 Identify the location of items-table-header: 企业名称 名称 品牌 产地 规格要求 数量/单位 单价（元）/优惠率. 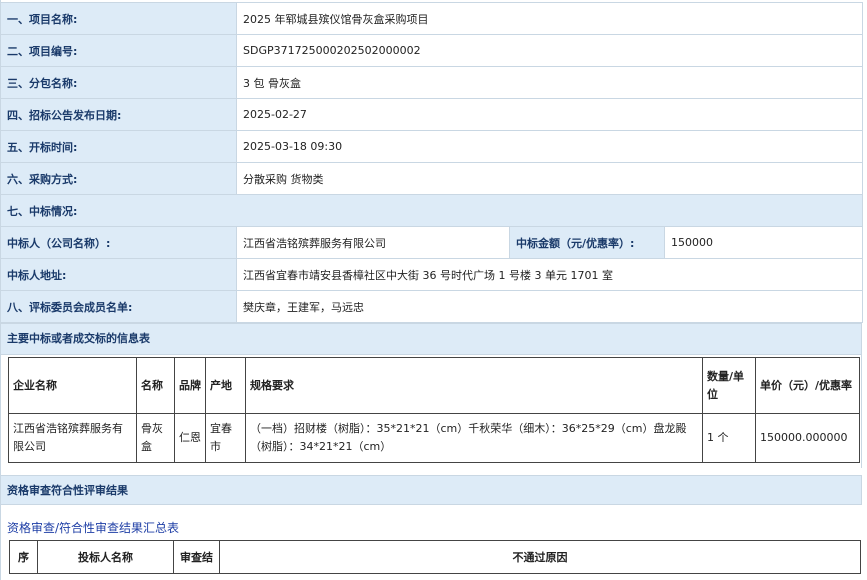
(434, 385).